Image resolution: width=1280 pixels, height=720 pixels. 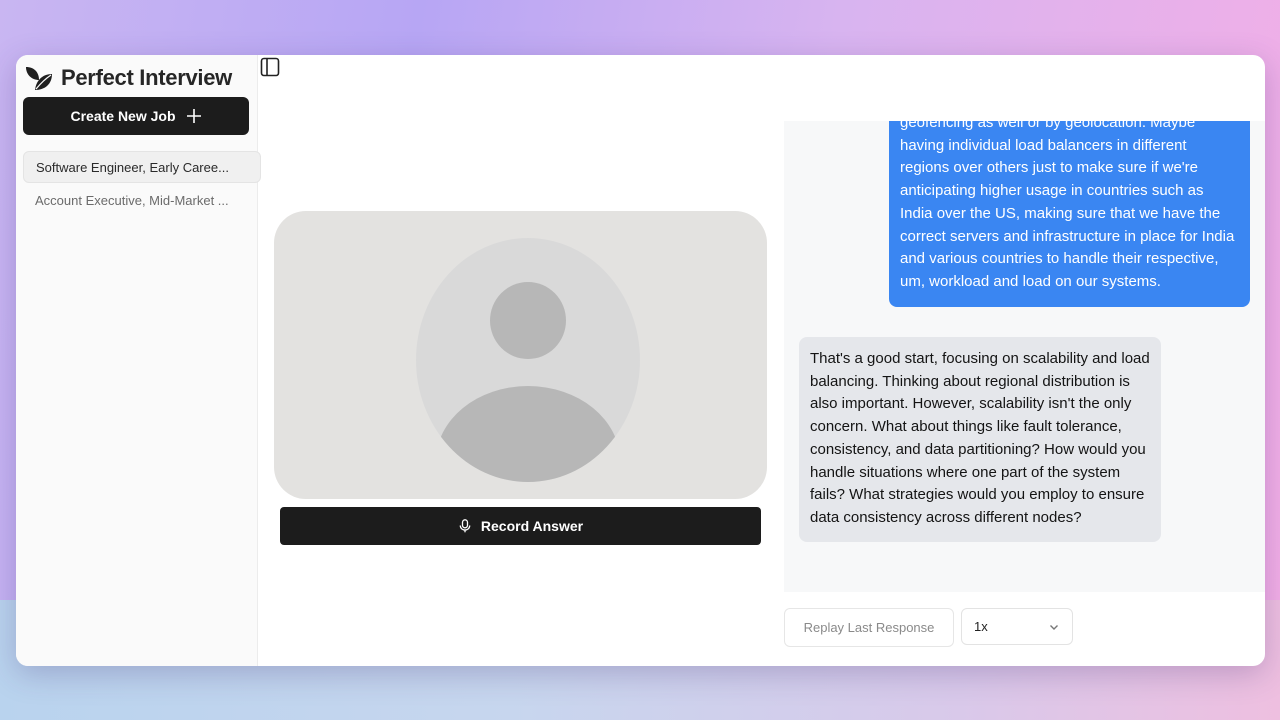 I want to click on microphone-icon, so click(x=465, y=526).